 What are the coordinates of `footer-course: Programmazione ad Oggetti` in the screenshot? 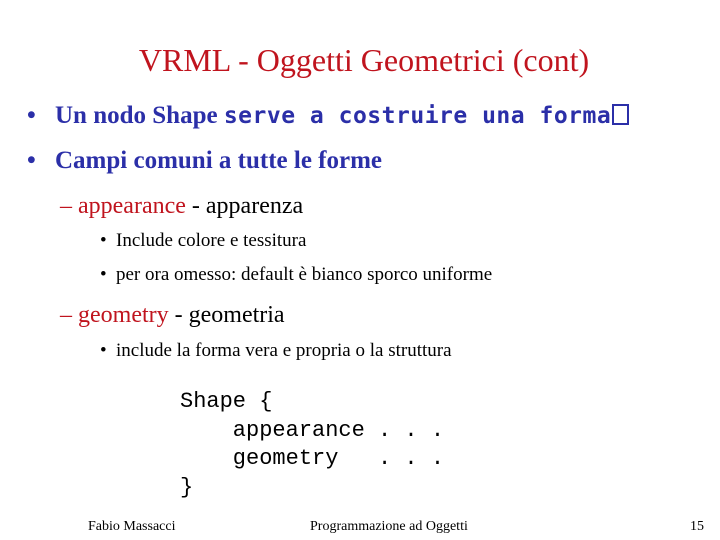 It's located at (389, 526).